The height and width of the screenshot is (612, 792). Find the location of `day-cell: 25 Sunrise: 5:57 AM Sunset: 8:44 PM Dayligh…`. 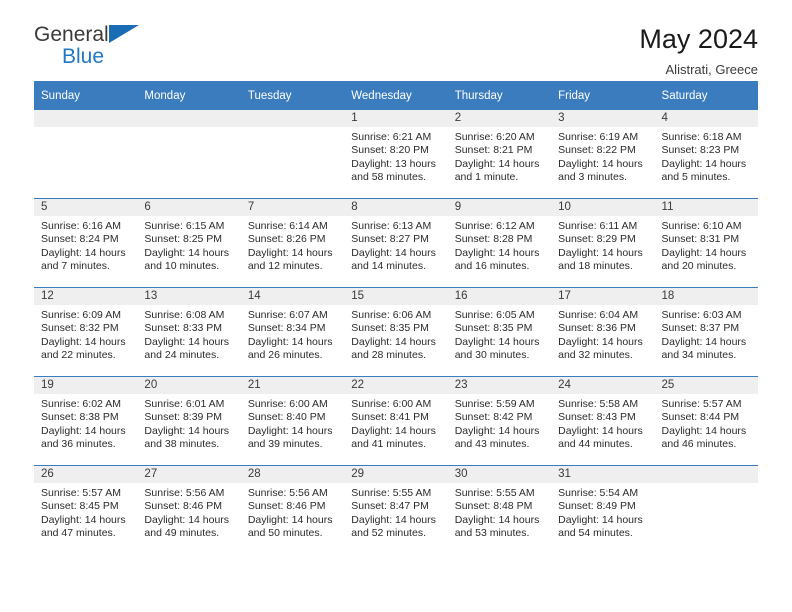

day-cell: 25 Sunrise: 5:57 AM Sunset: 8:44 PM Dayligh… is located at coordinates (706, 421).